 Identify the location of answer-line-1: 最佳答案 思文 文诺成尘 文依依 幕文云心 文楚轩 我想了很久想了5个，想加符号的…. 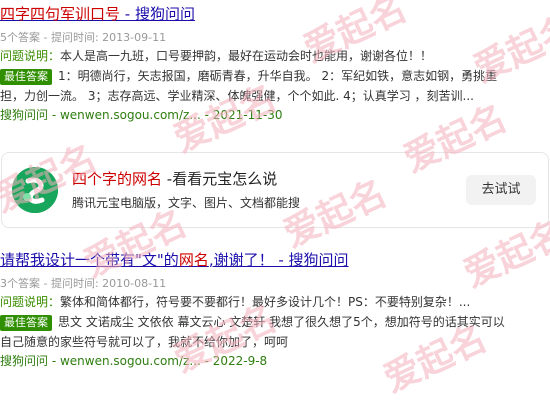
(275, 322).